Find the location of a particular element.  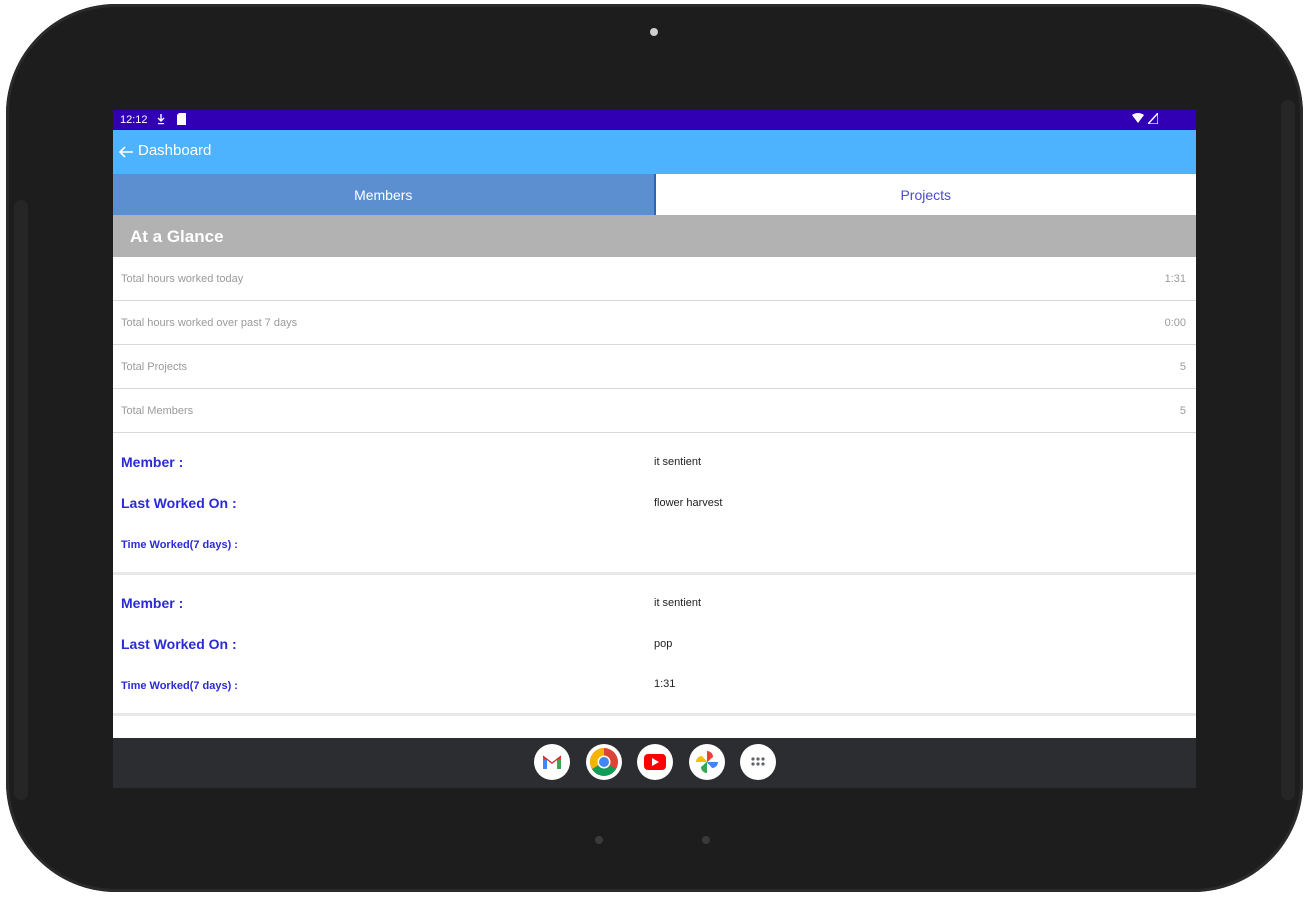

time-worked-row: Time Worked(7 days) : is located at coordinates (654, 544).